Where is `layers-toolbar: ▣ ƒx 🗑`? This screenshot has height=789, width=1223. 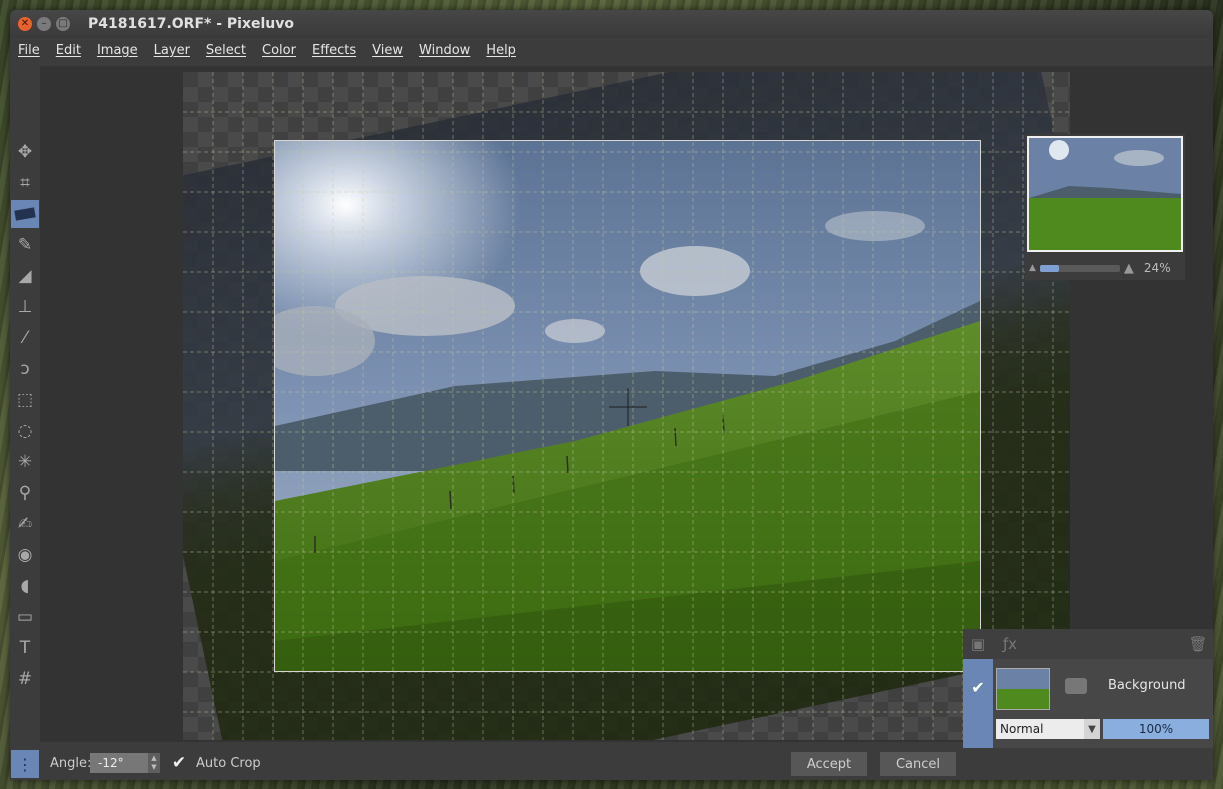
layers-toolbar: ▣ ƒx 🗑 is located at coordinates (1088, 644).